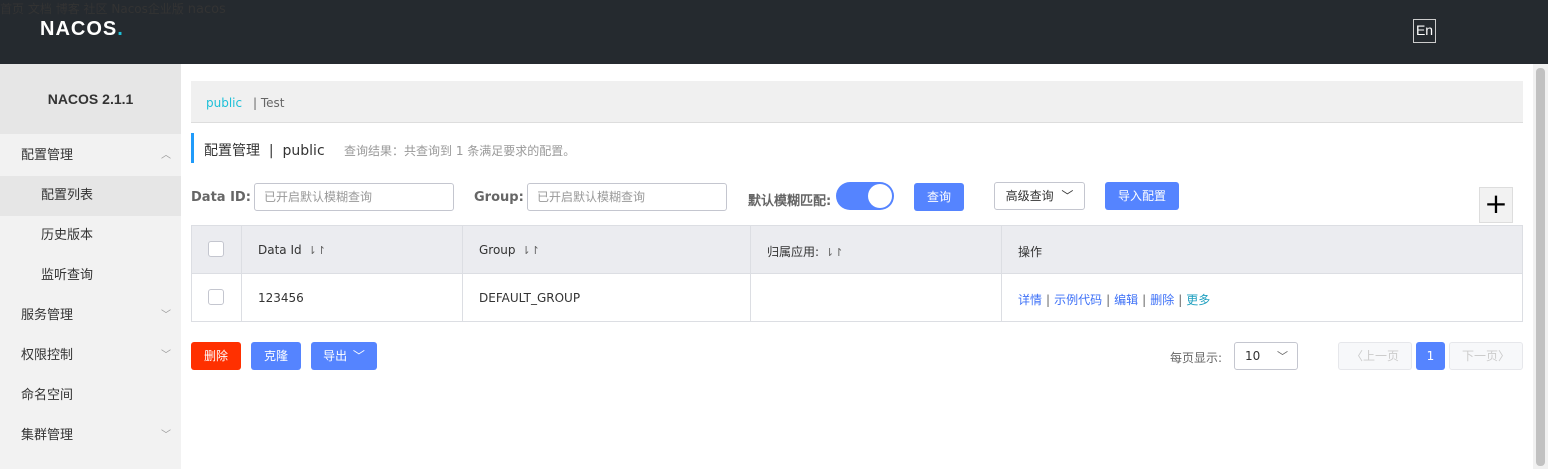  I want to click on version-label: NACOS 2.1.1, so click(90, 99).